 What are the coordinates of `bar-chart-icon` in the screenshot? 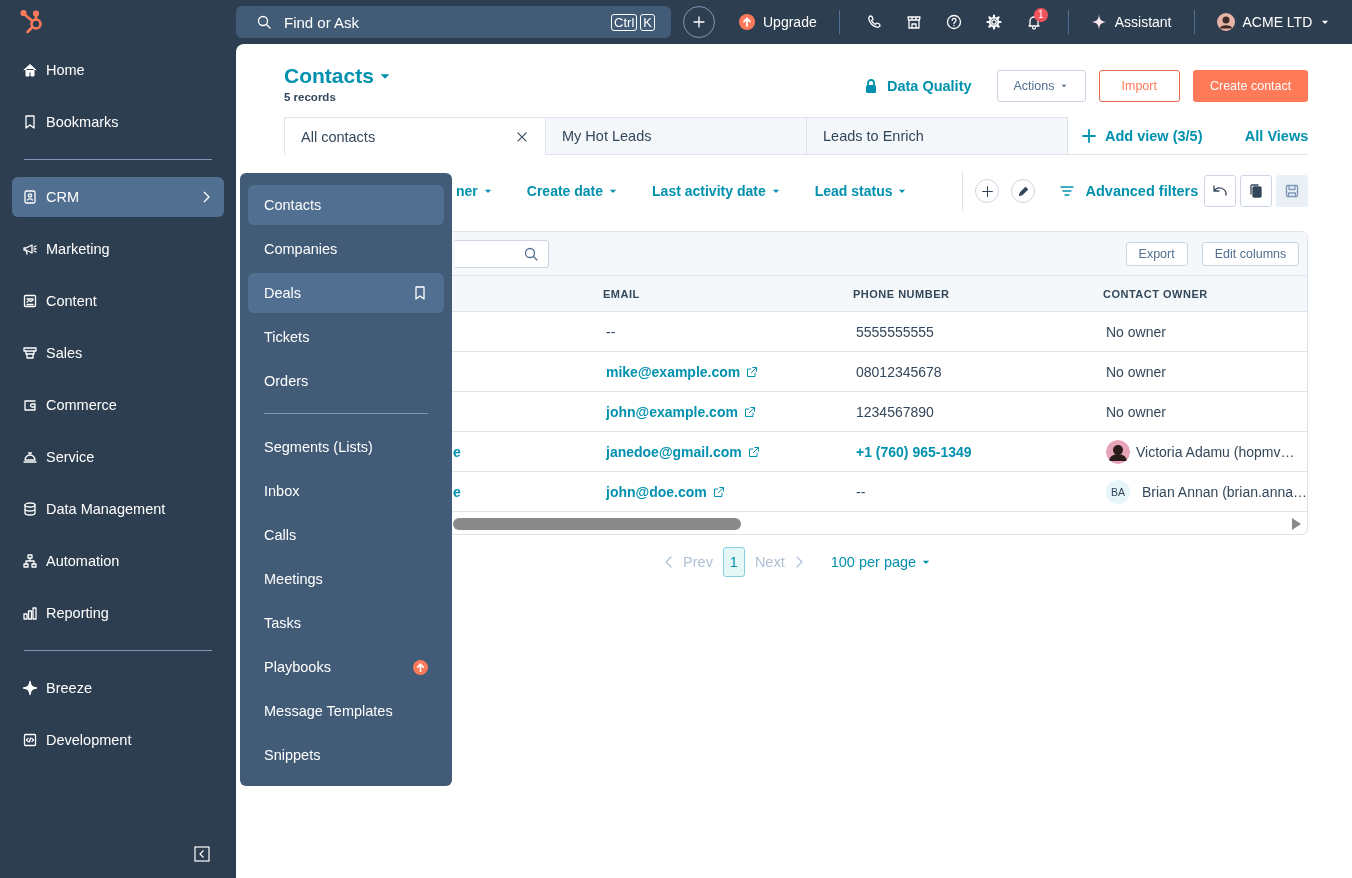 It's located at (30, 613).